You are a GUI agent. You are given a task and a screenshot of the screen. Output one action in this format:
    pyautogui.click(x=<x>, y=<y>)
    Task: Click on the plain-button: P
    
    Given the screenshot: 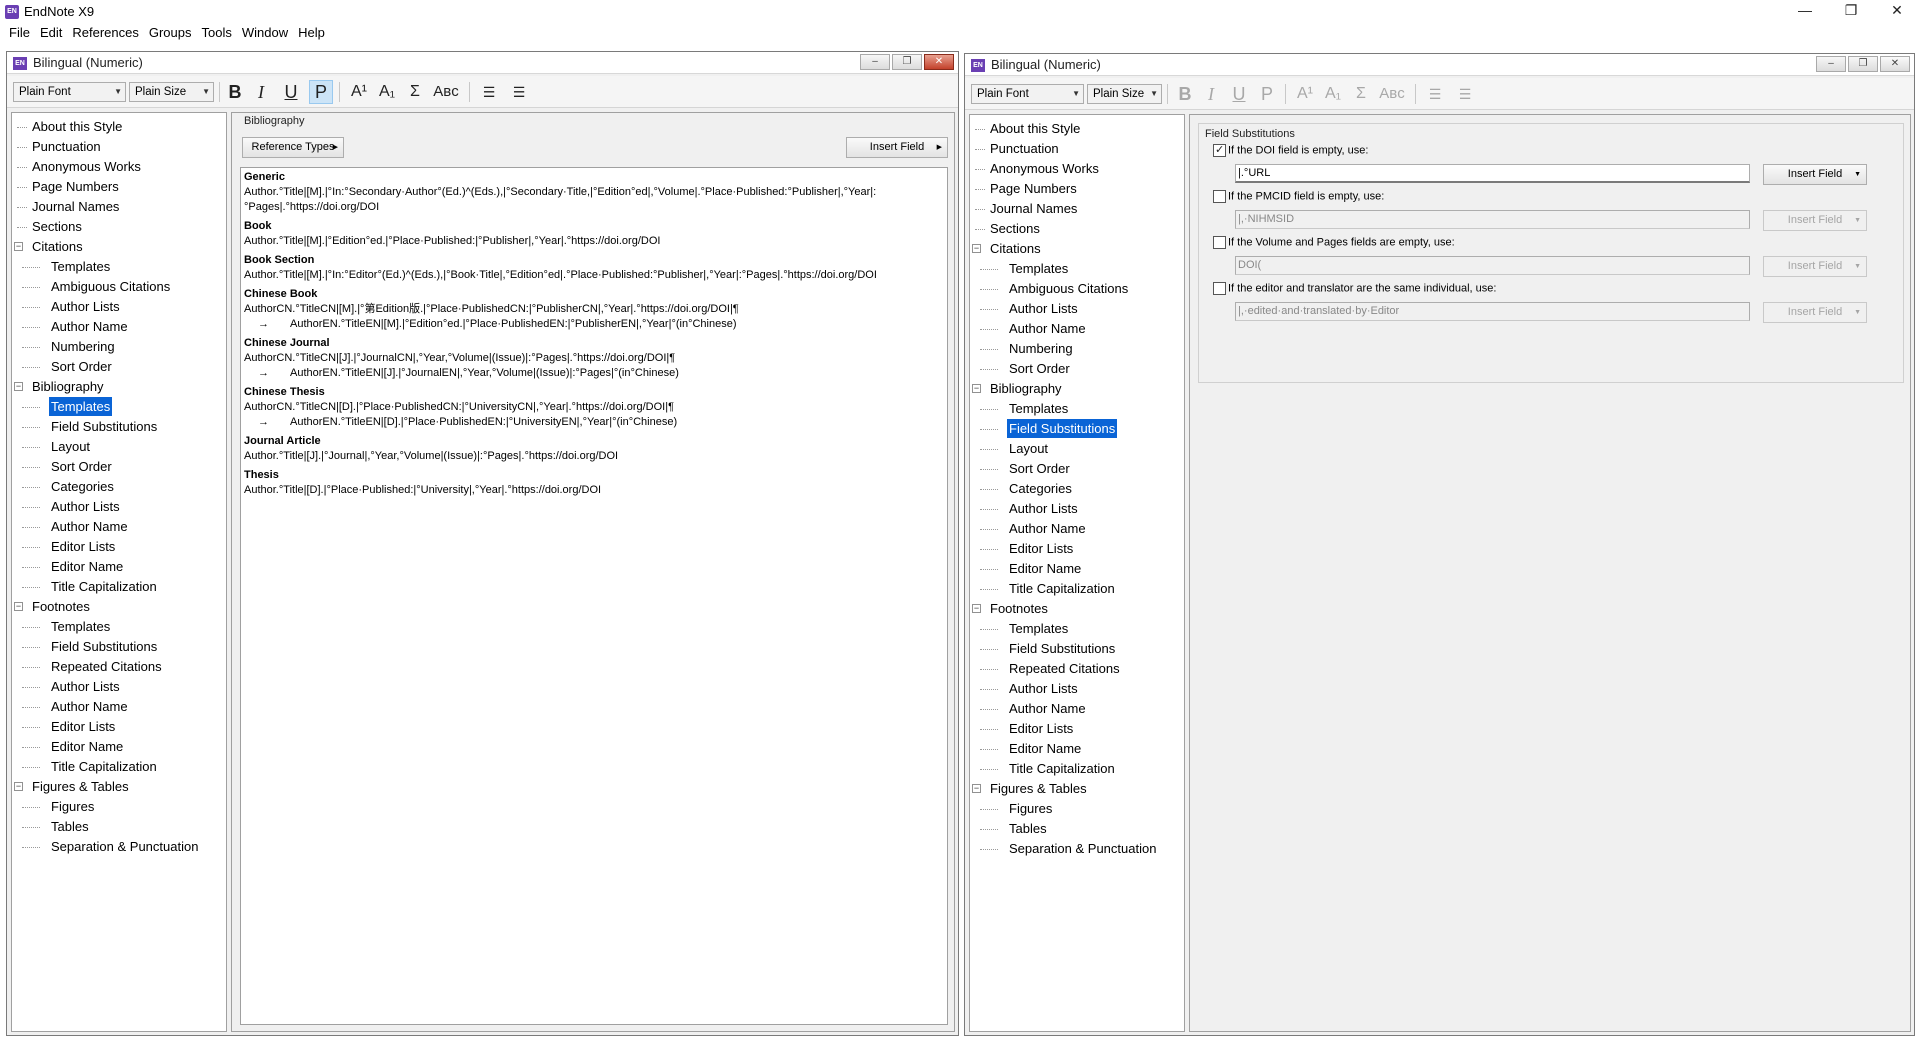 What is the action you would take?
    pyautogui.click(x=321, y=92)
    